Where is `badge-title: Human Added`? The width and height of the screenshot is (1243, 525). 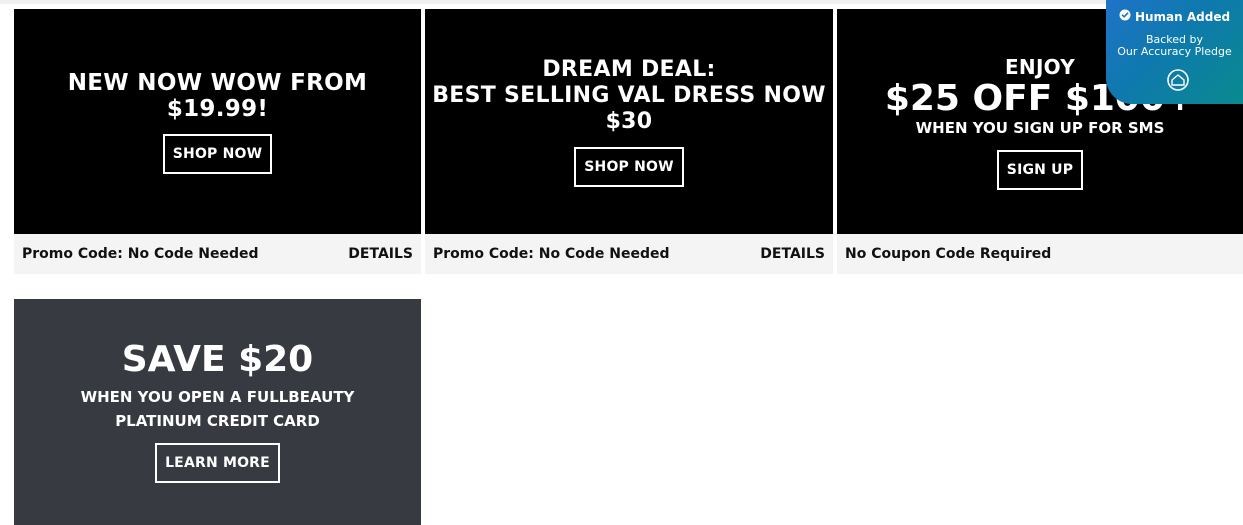 badge-title: Human Added is located at coordinates (1182, 16).